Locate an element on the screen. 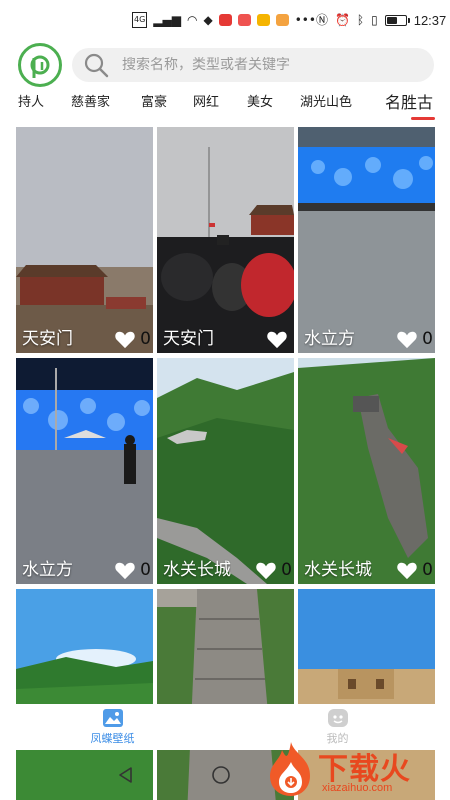  watermark-url: xiazaihuo.com is located at coordinates (357, 788).